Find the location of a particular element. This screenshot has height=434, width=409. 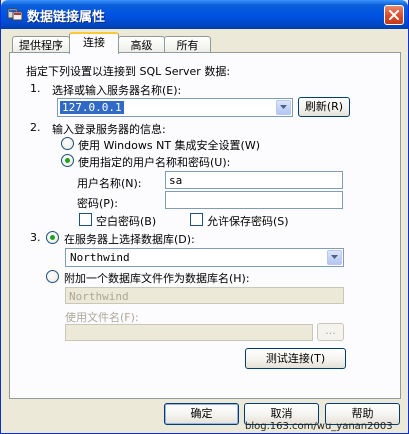

data-link-icon is located at coordinates (15, 14).